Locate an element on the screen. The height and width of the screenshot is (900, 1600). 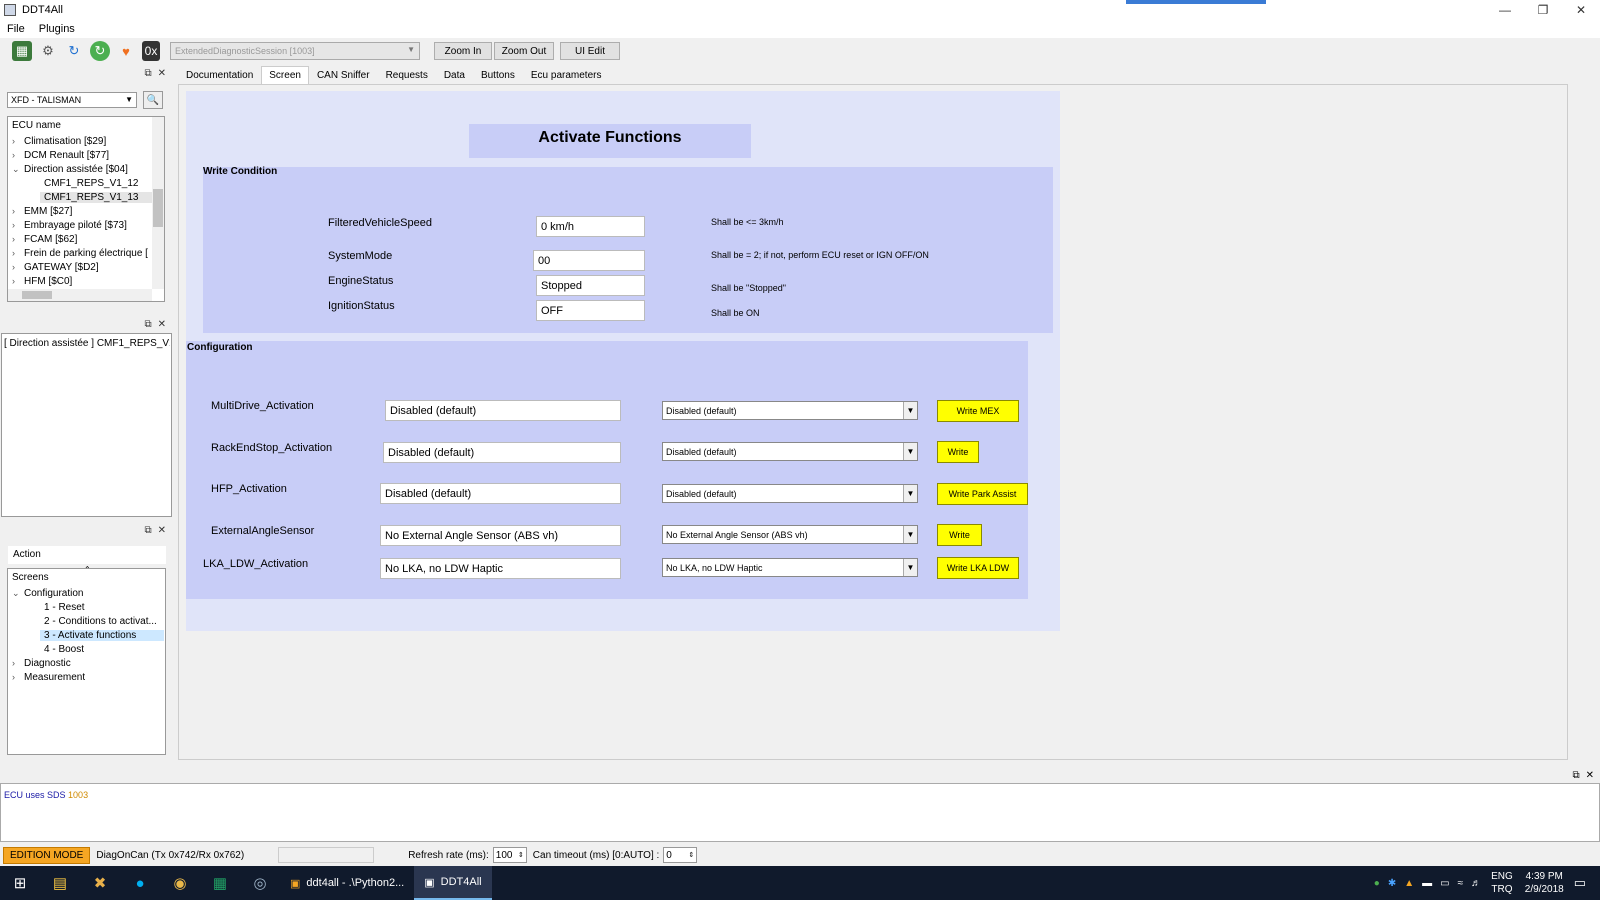
tree-item: › GATEWAY [$D2] is located at coordinates (55, 267).